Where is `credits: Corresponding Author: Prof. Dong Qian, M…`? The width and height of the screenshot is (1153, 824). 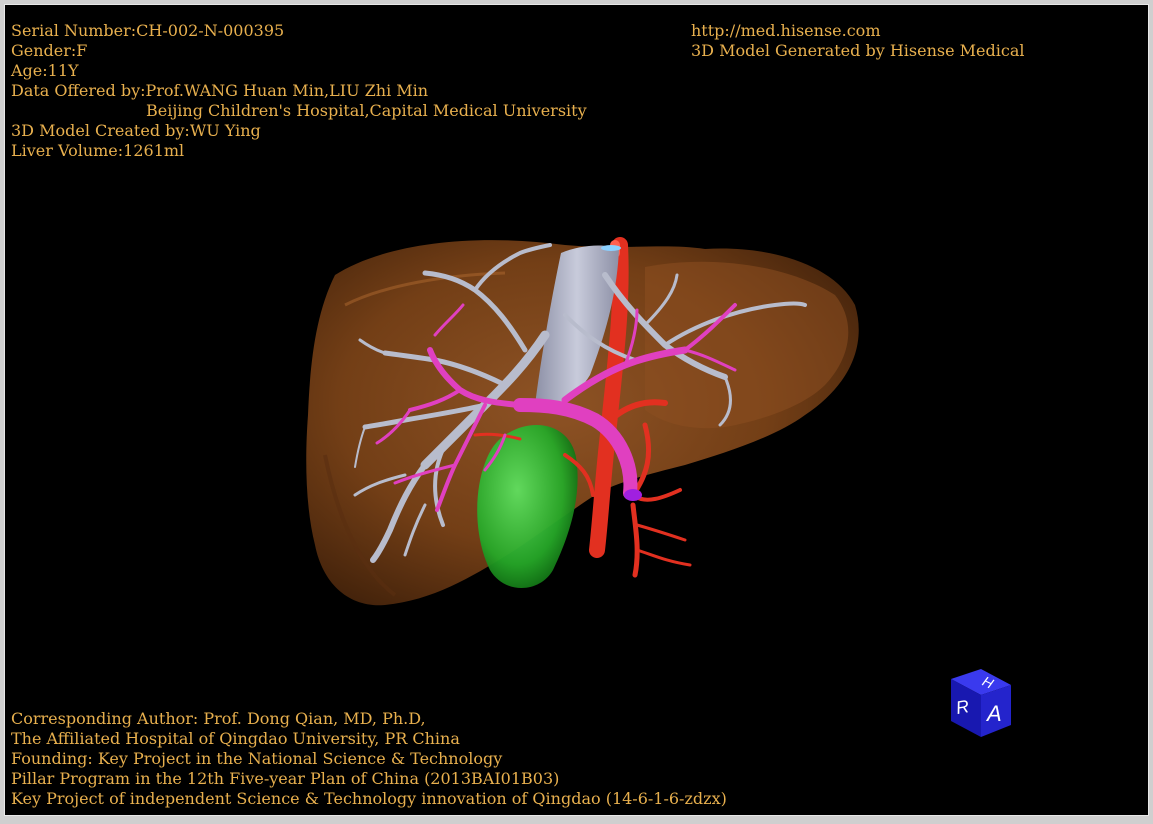 credits: Corresponding Author: Prof. Dong Qian, M… is located at coordinates (369, 759).